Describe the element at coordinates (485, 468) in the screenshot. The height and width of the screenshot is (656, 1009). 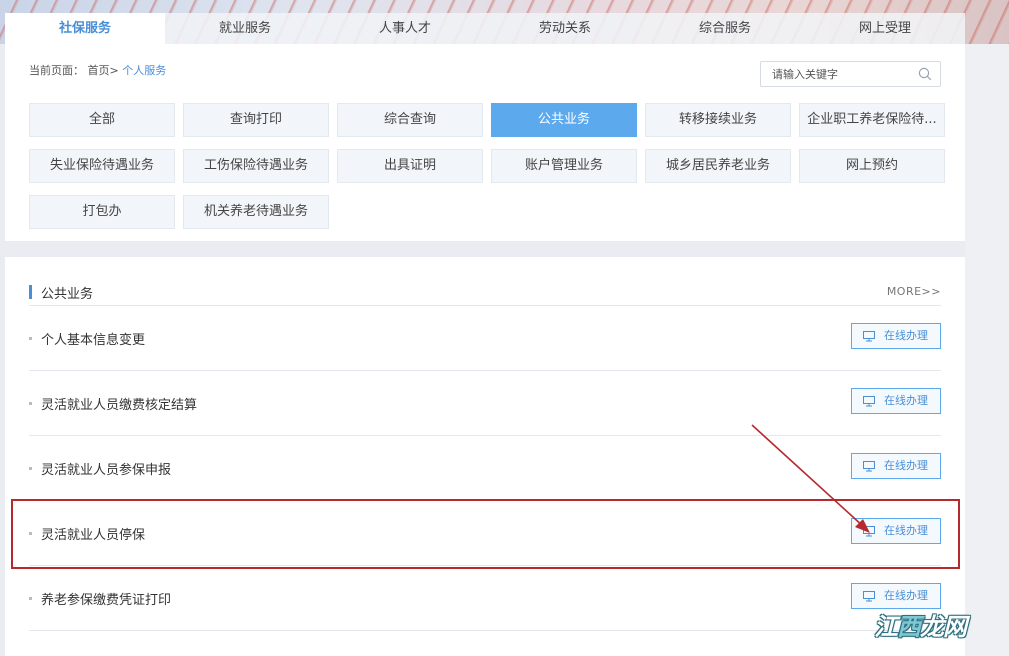
I see `list-item: 灵活就业人员参保申报 在线办理` at that location.